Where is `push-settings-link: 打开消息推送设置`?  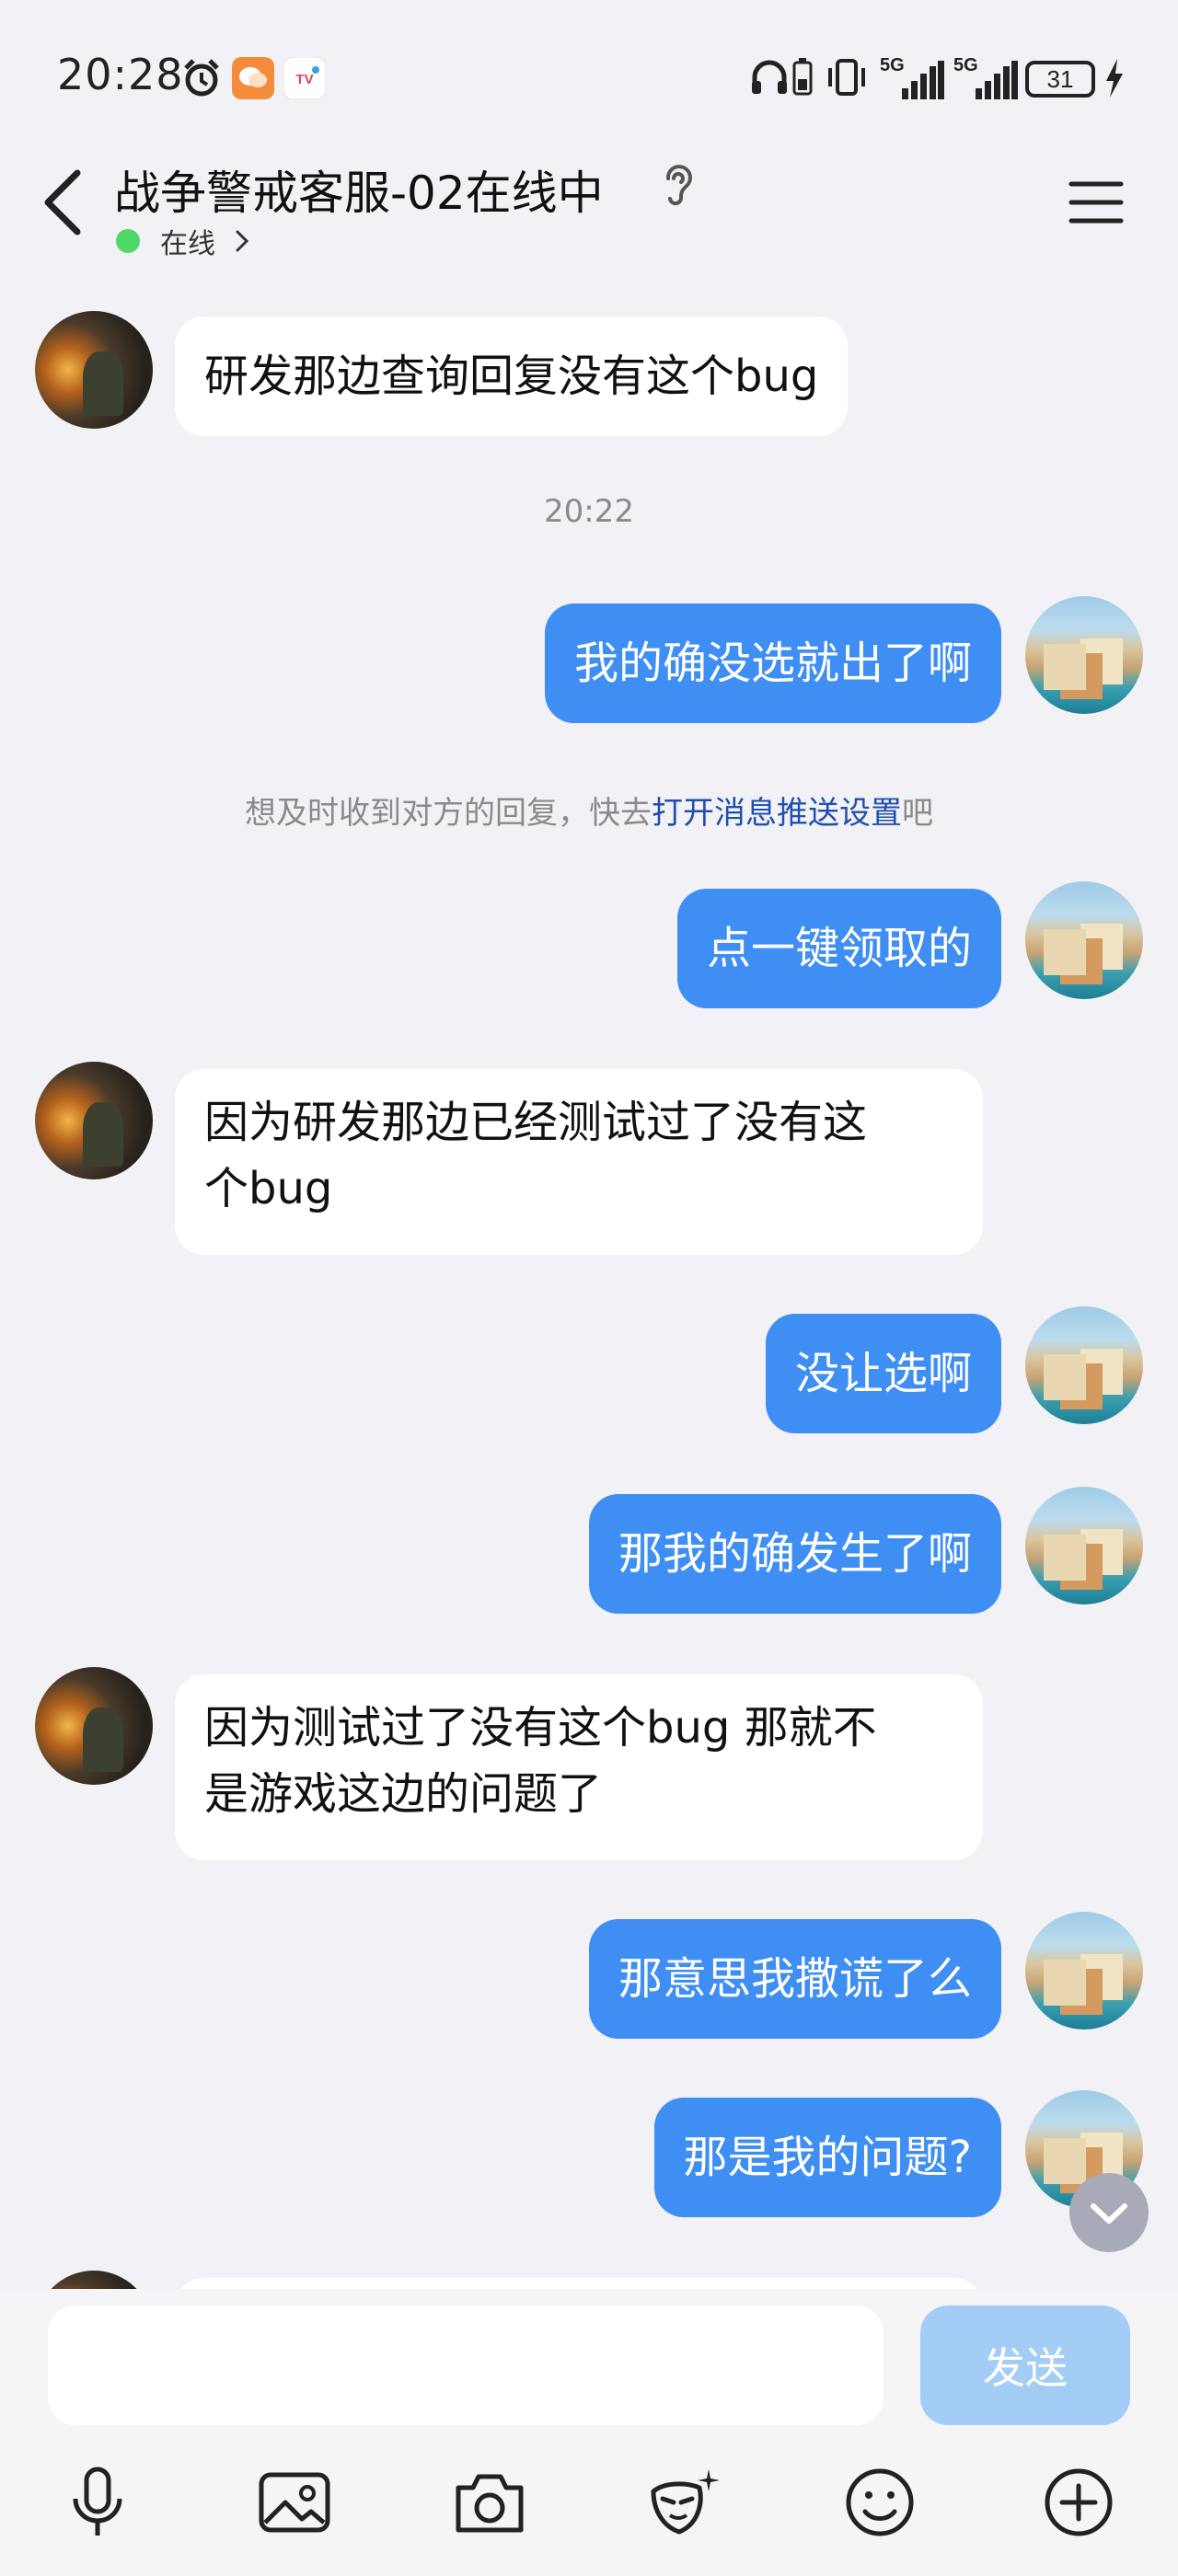 push-settings-link: 打开消息推送设置 is located at coordinates (777, 813).